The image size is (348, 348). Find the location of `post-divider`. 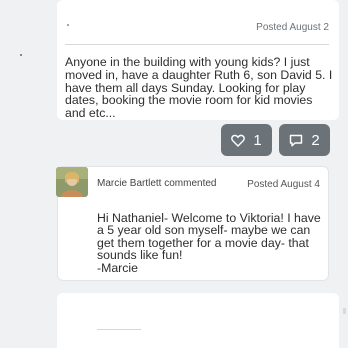

post-divider is located at coordinates (197, 44).